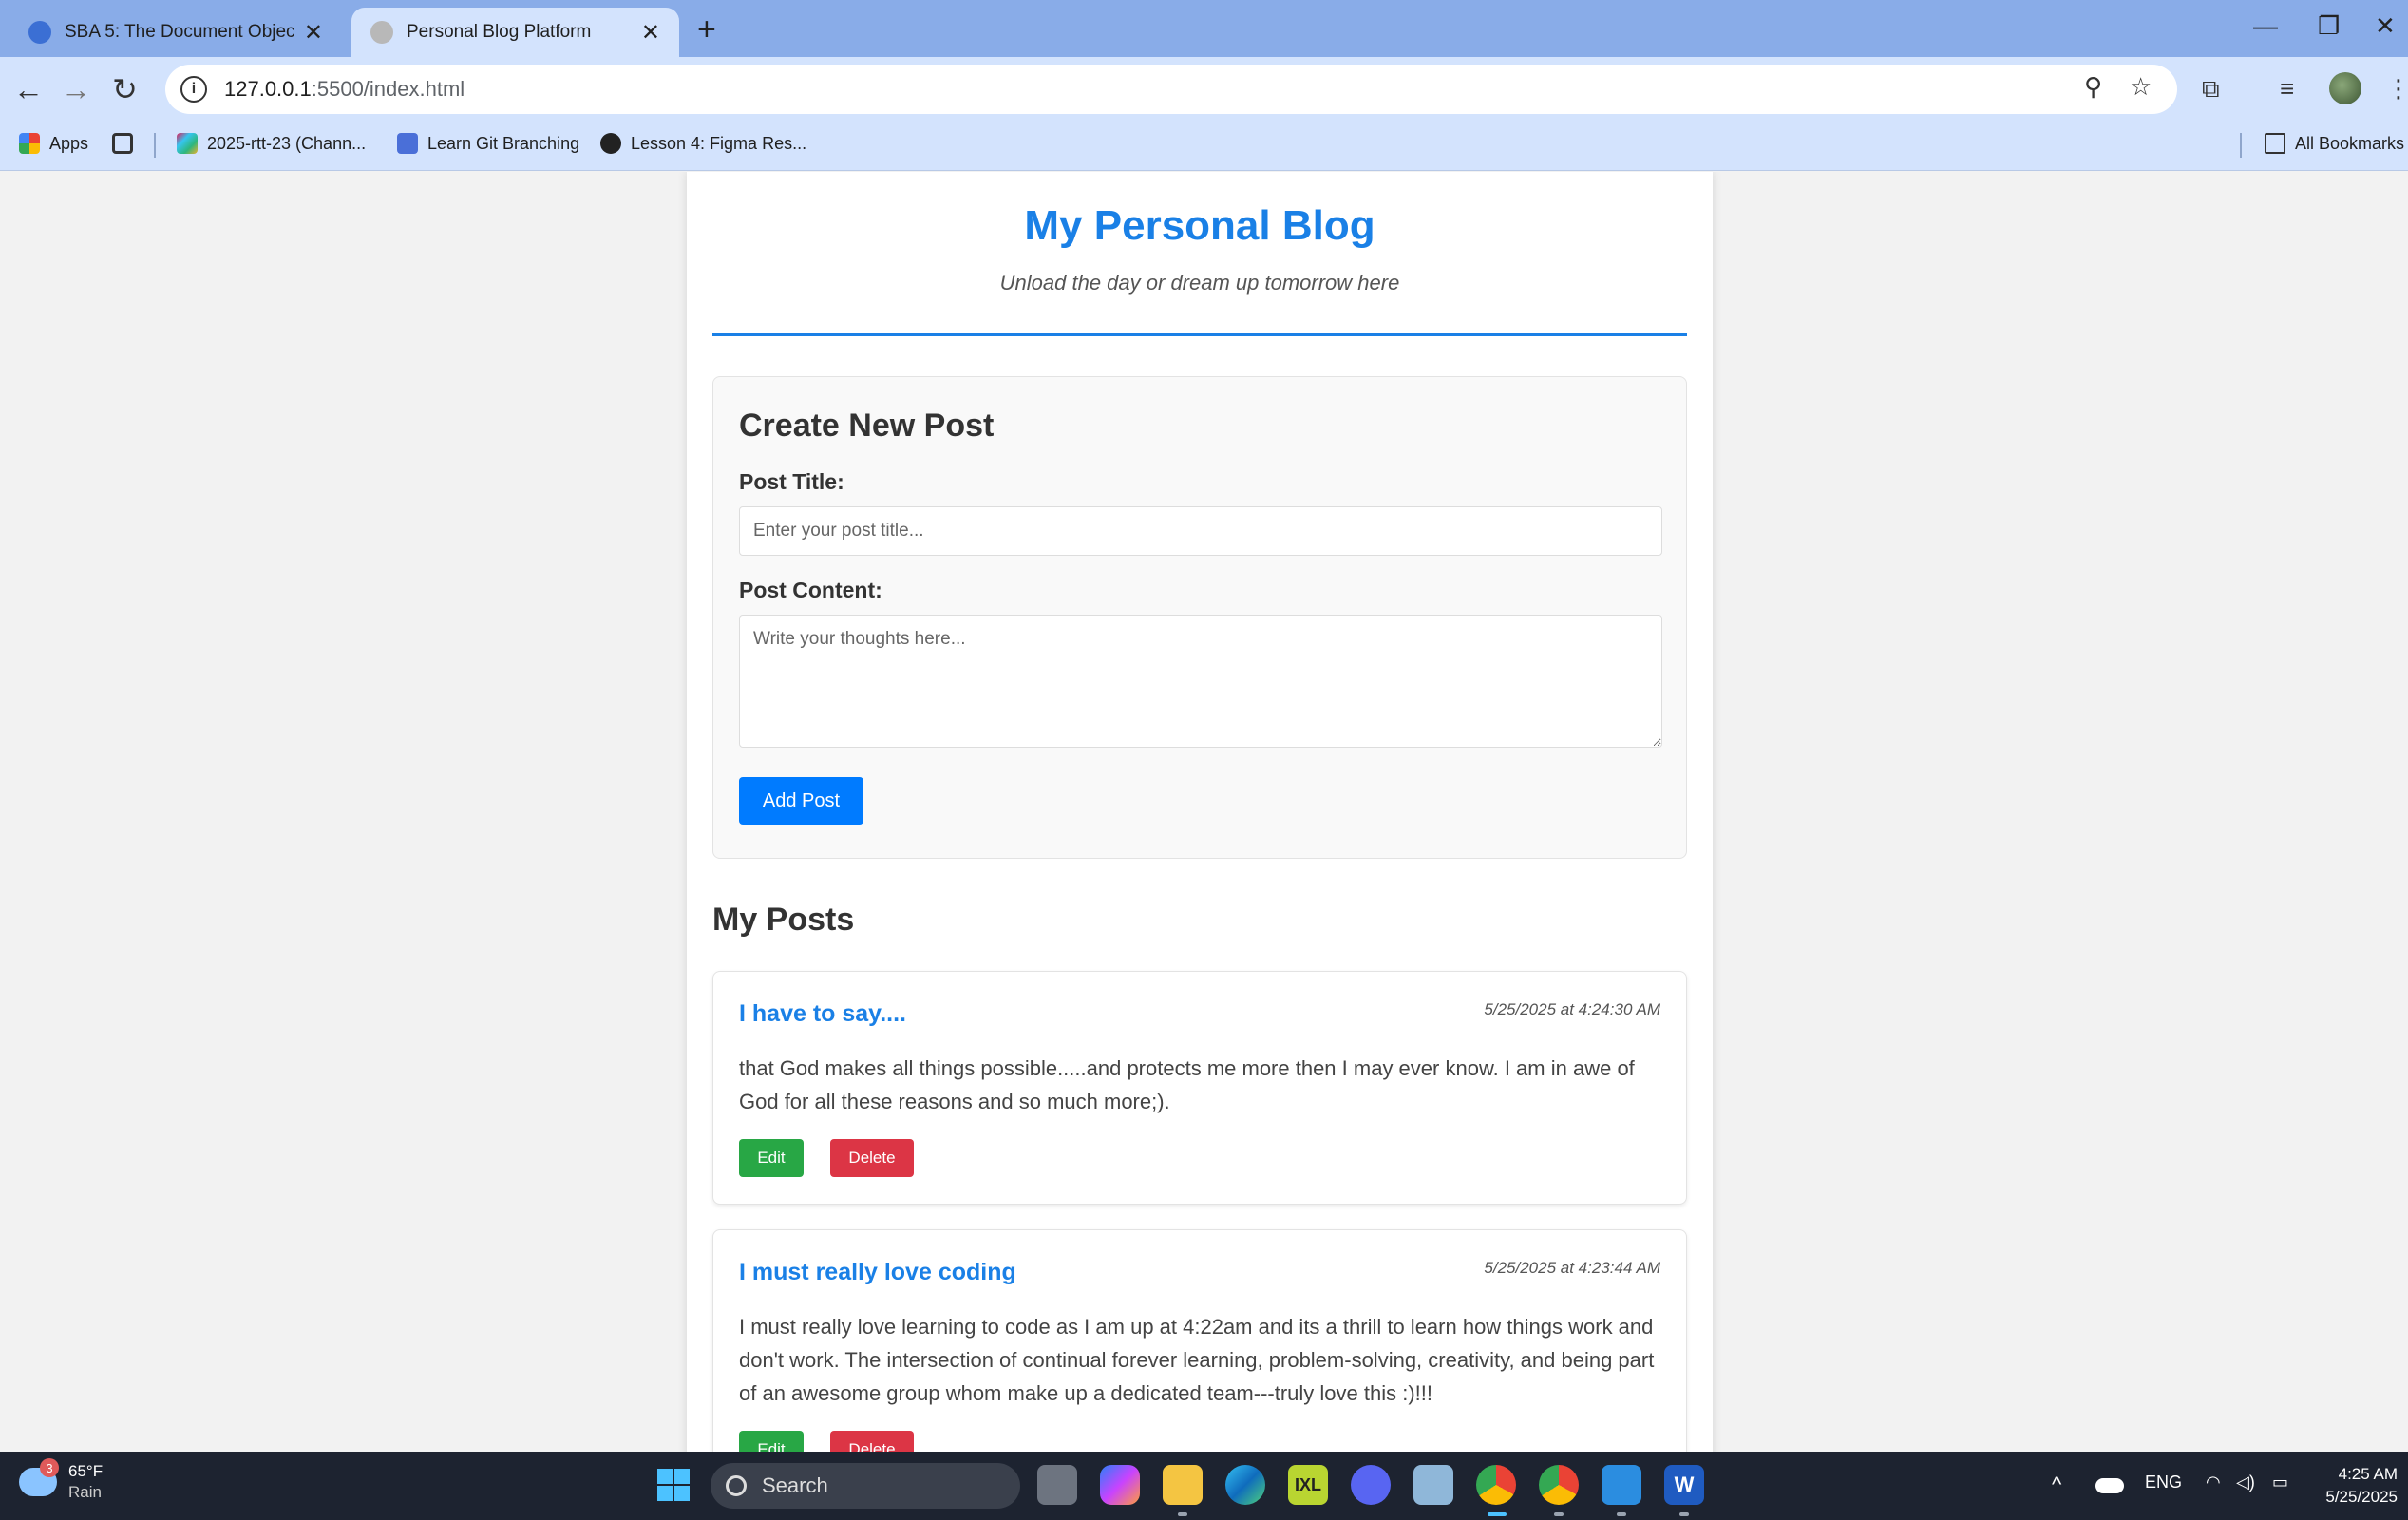 Image resolution: width=2408 pixels, height=1520 pixels. Describe the element at coordinates (268, 89) in the screenshot. I see `url-host: 127.0.0.1` at that location.